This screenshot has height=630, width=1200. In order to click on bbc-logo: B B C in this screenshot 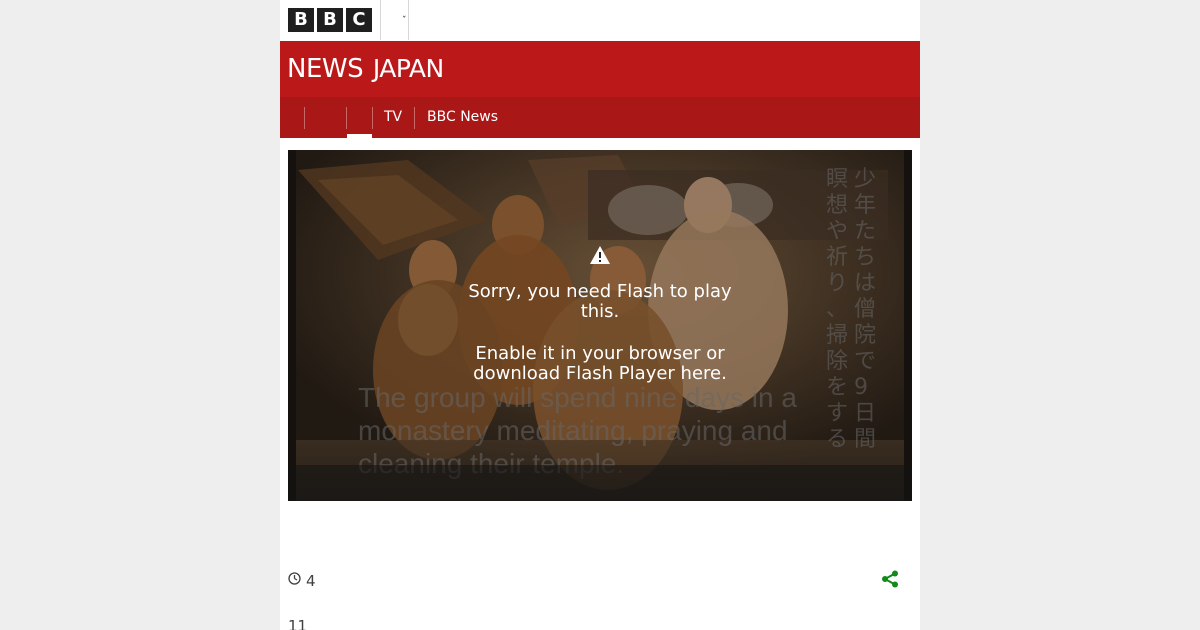, I will do `click(330, 20)`.